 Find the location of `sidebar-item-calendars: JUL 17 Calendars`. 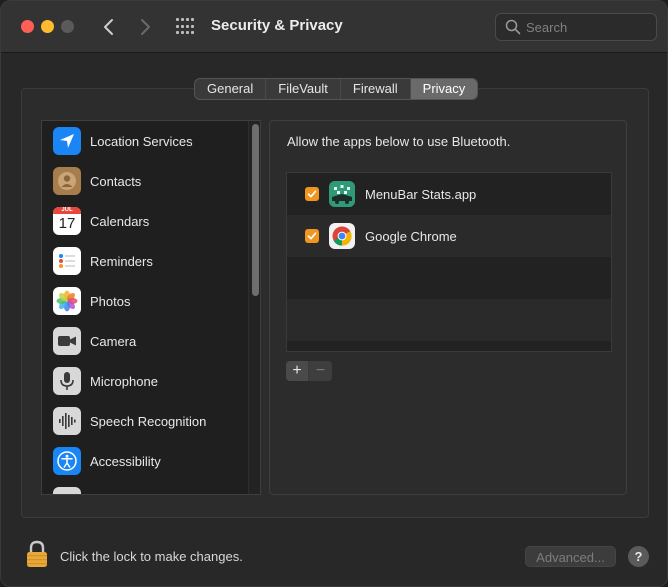

sidebar-item-calendars: JUL 17 Calendars is located at coordinates (144, 221).